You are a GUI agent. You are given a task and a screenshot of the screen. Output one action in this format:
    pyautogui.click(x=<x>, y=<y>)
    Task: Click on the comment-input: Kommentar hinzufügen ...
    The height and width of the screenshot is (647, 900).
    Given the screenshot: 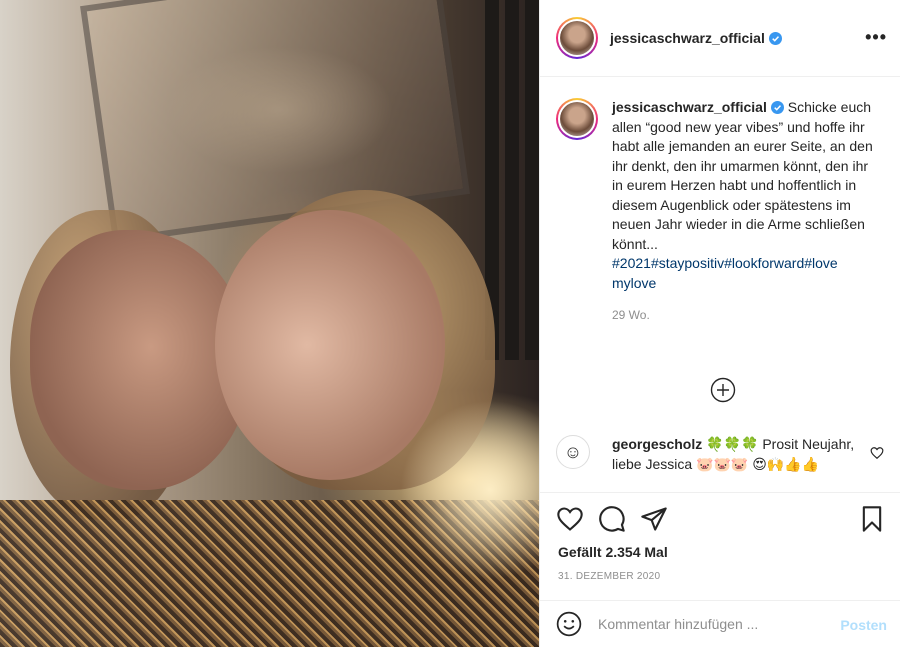 What is the action you would take?
    pyautogui.click(x=713, y=624)
    